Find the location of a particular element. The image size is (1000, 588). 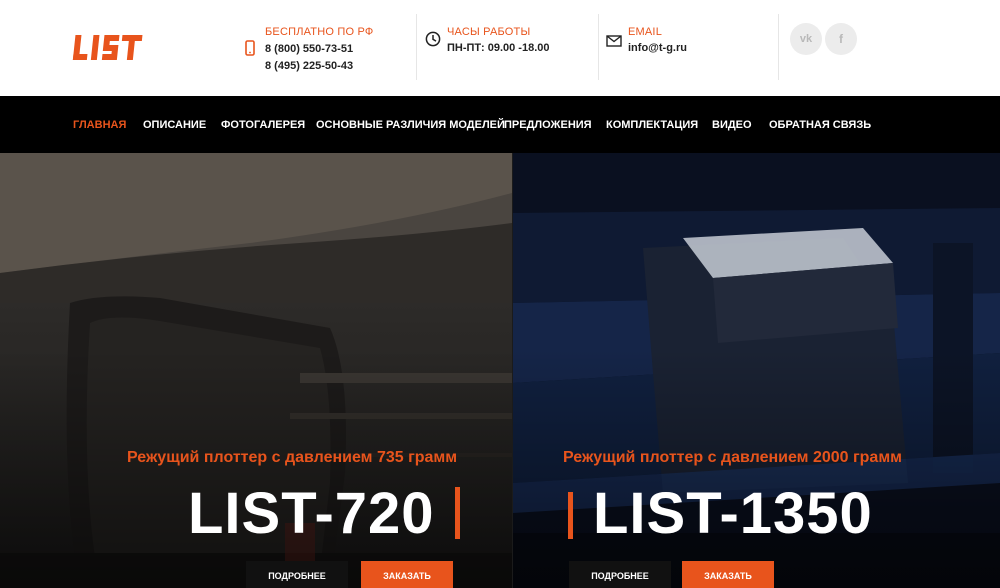

social-links: vk f is located at coordinates (828, 47).